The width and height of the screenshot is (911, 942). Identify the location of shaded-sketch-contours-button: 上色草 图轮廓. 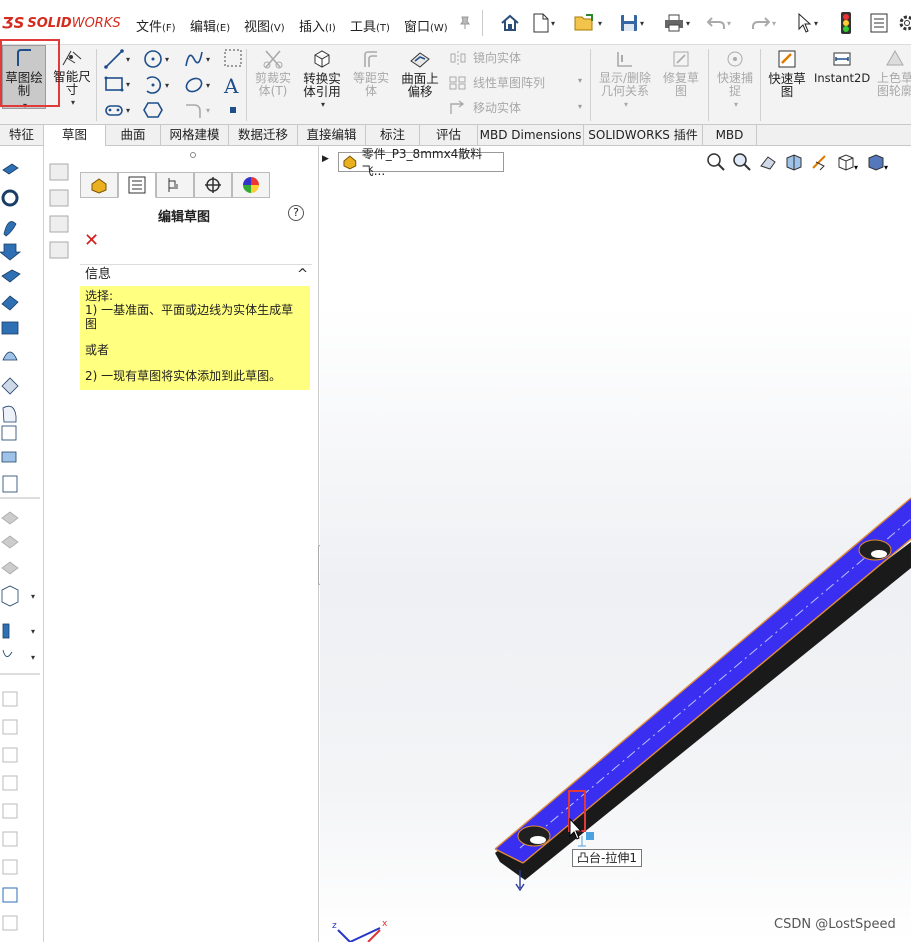
(891, 73).